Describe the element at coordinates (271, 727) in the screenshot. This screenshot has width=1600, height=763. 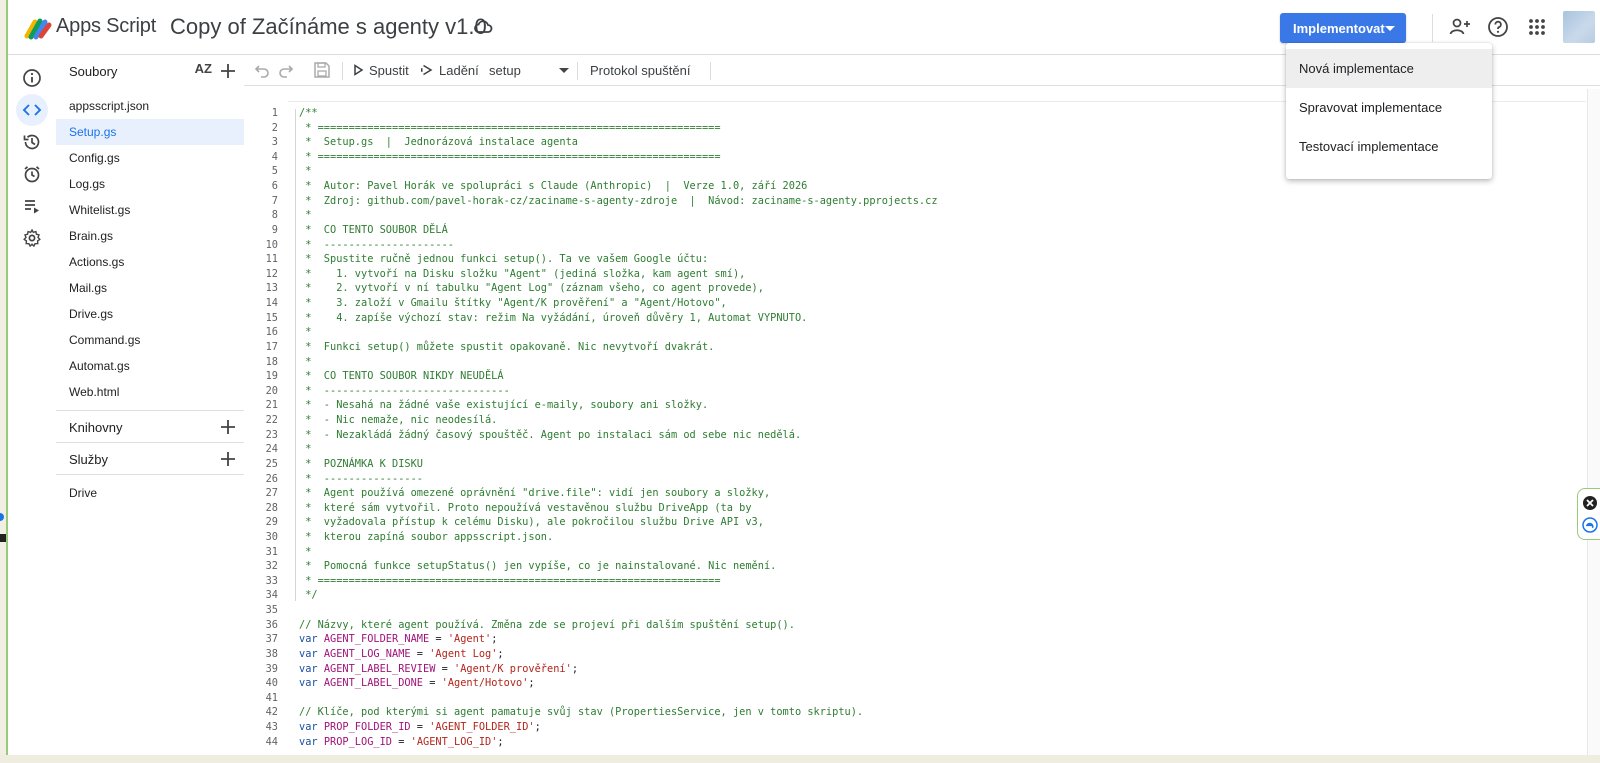
I see `line-number: 43` at that location.